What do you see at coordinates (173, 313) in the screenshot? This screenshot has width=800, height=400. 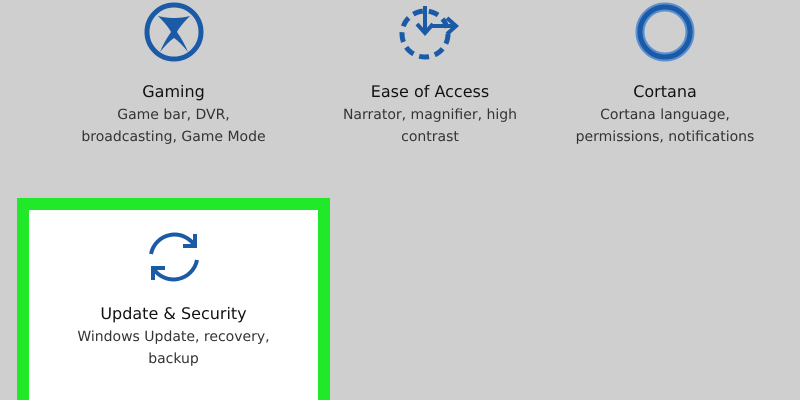 I see `category-title: Update & Security` at bounding box center [173, 313].